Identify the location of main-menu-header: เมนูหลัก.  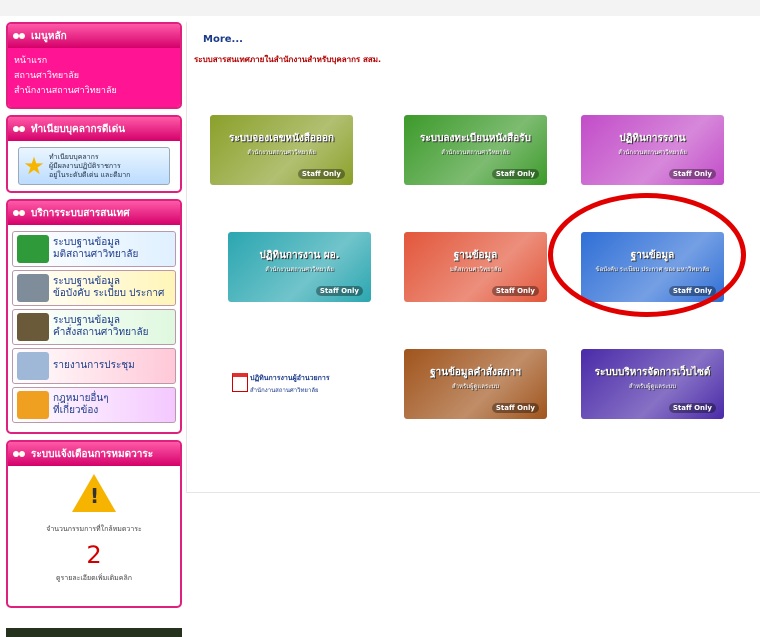
(94, 36).